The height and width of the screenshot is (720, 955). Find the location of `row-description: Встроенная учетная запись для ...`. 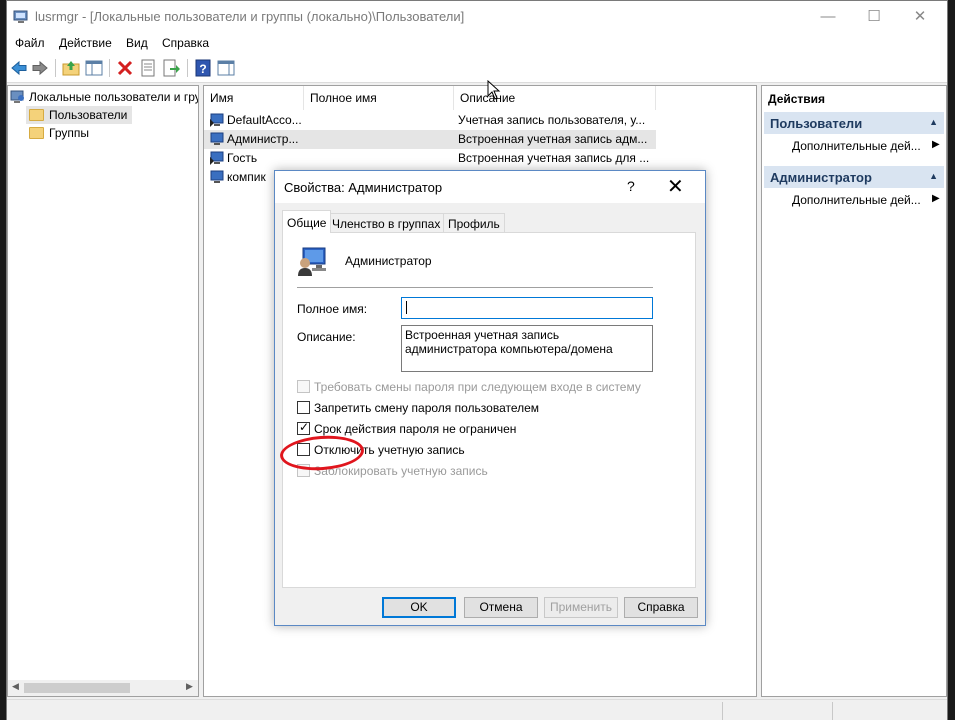

row-description: Встроенная учетная запись для ... is located at coordinates (554, 158).